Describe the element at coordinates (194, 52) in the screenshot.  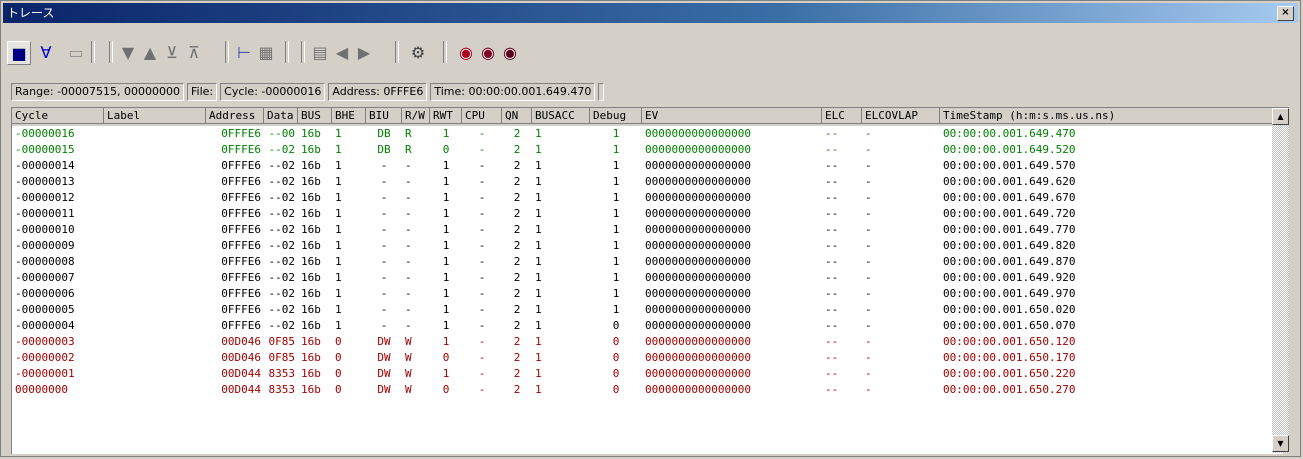
I see `jump-start-icon: ⊼` at that location.